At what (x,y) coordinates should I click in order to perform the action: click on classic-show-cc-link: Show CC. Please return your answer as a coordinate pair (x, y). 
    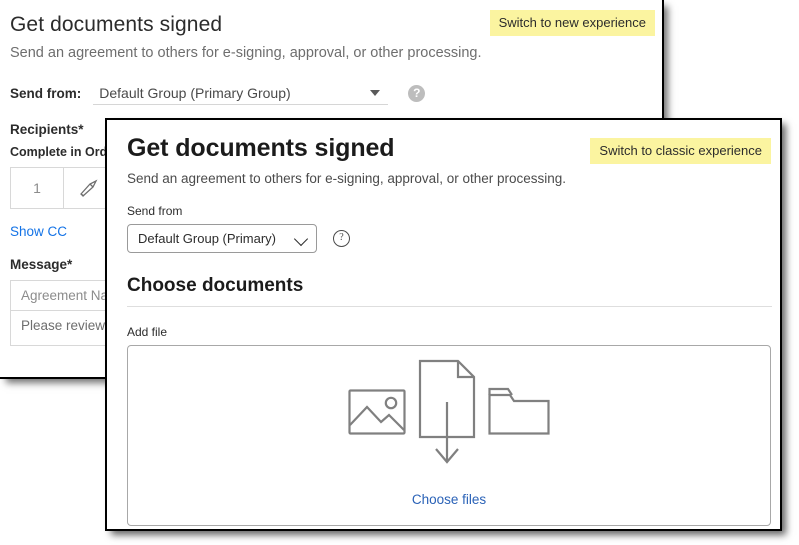
    Looking at the image, I should click on (38, 231).